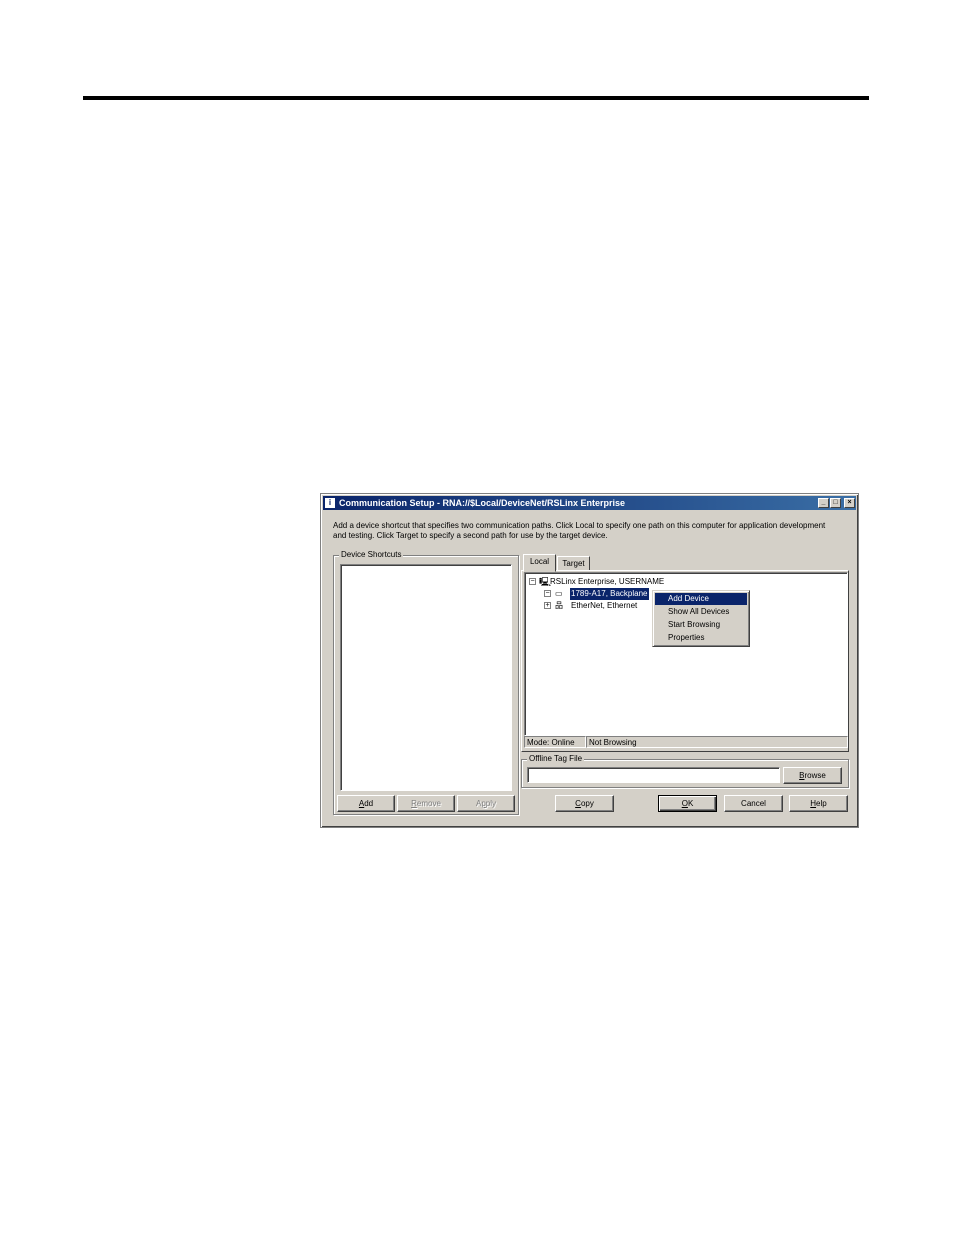 Image resolution: width=954 pixels, height=1235 pixels. I want to click on close-button: ×, so click(849, 503).